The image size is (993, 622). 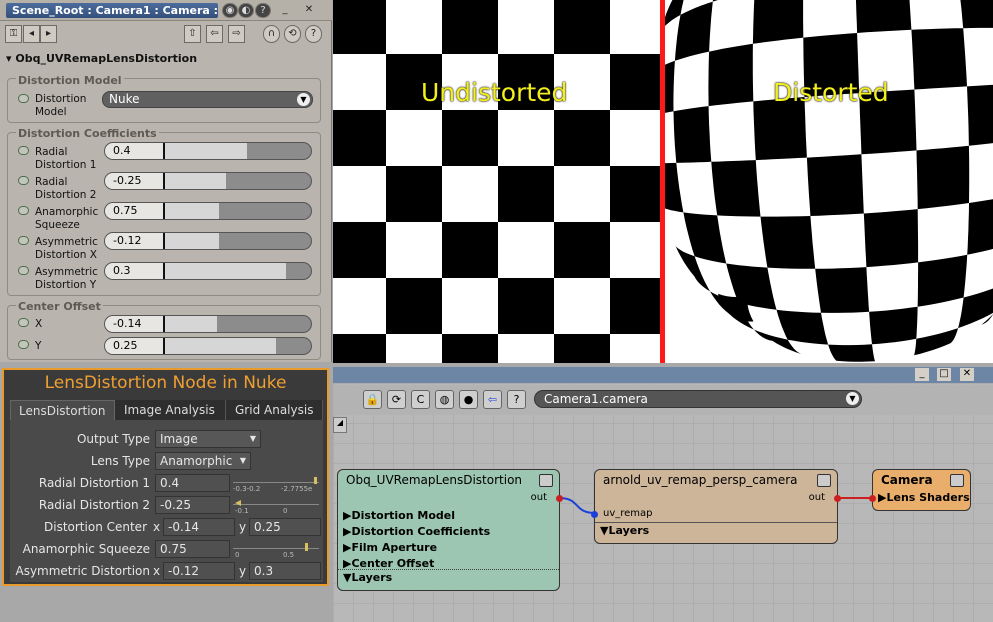 I want to click on slider-value: 0.4, so click(x=134, y=151).